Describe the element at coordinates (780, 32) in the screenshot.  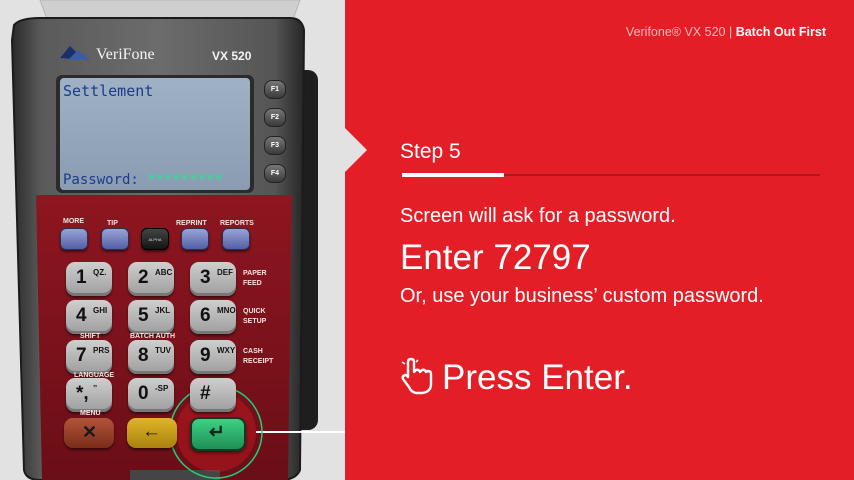
I see `header-section: Batch Out First` at that location.